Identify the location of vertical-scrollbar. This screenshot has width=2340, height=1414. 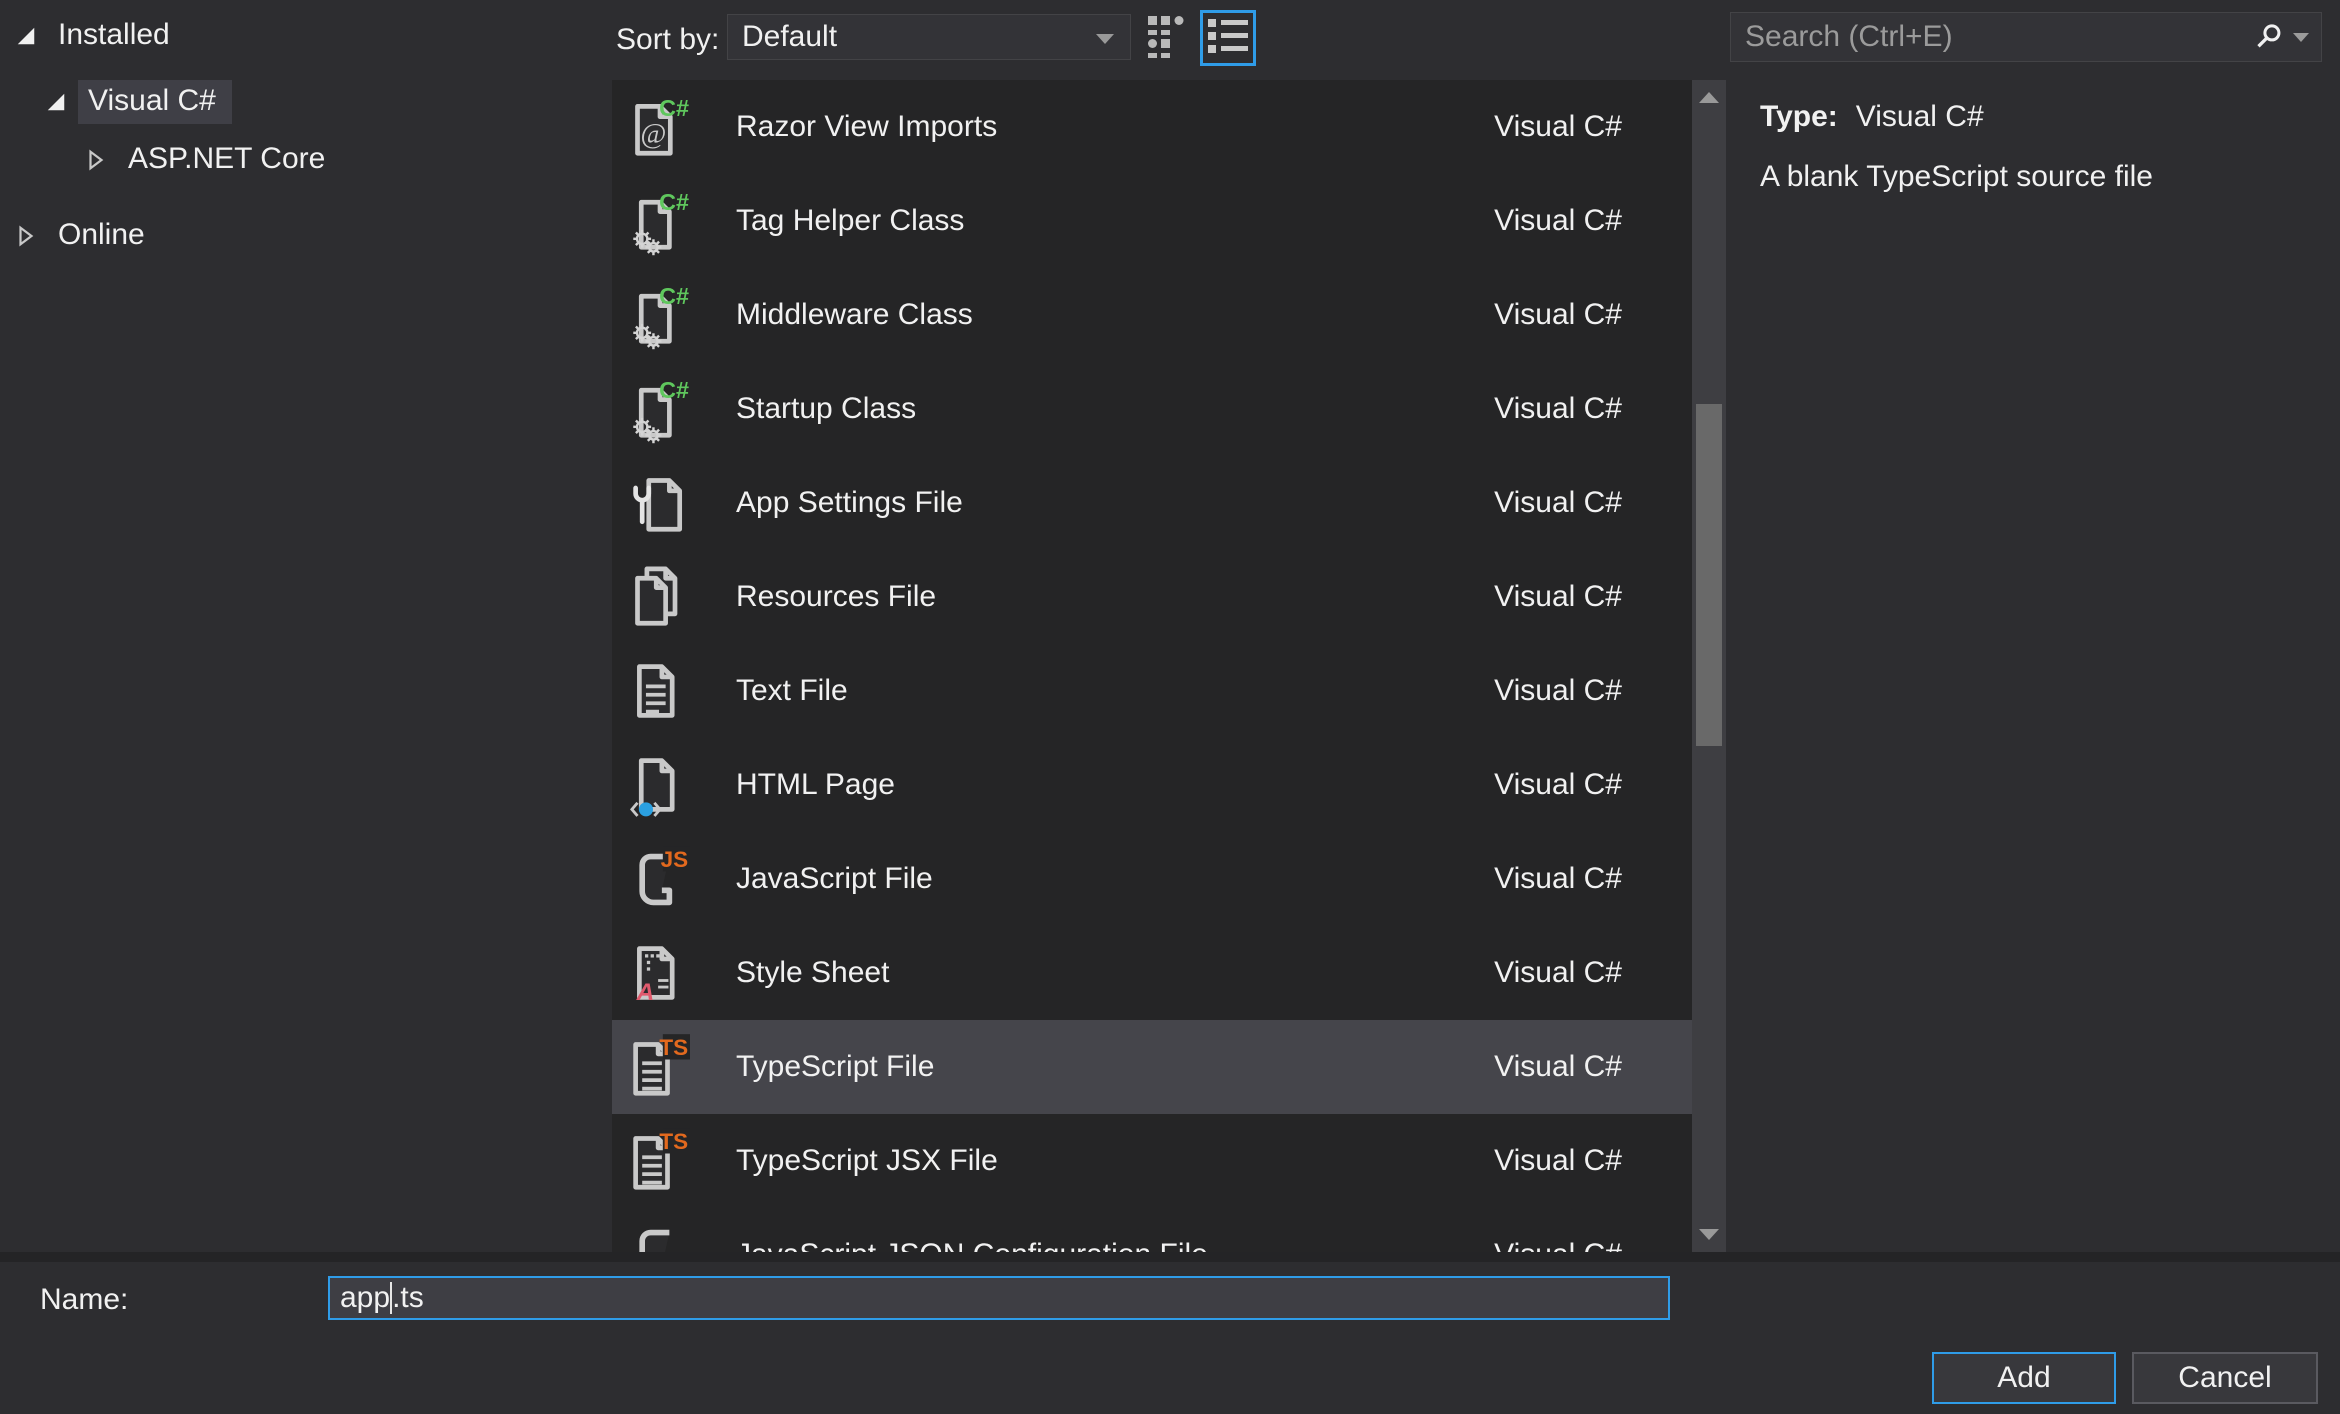
(1709, 666).